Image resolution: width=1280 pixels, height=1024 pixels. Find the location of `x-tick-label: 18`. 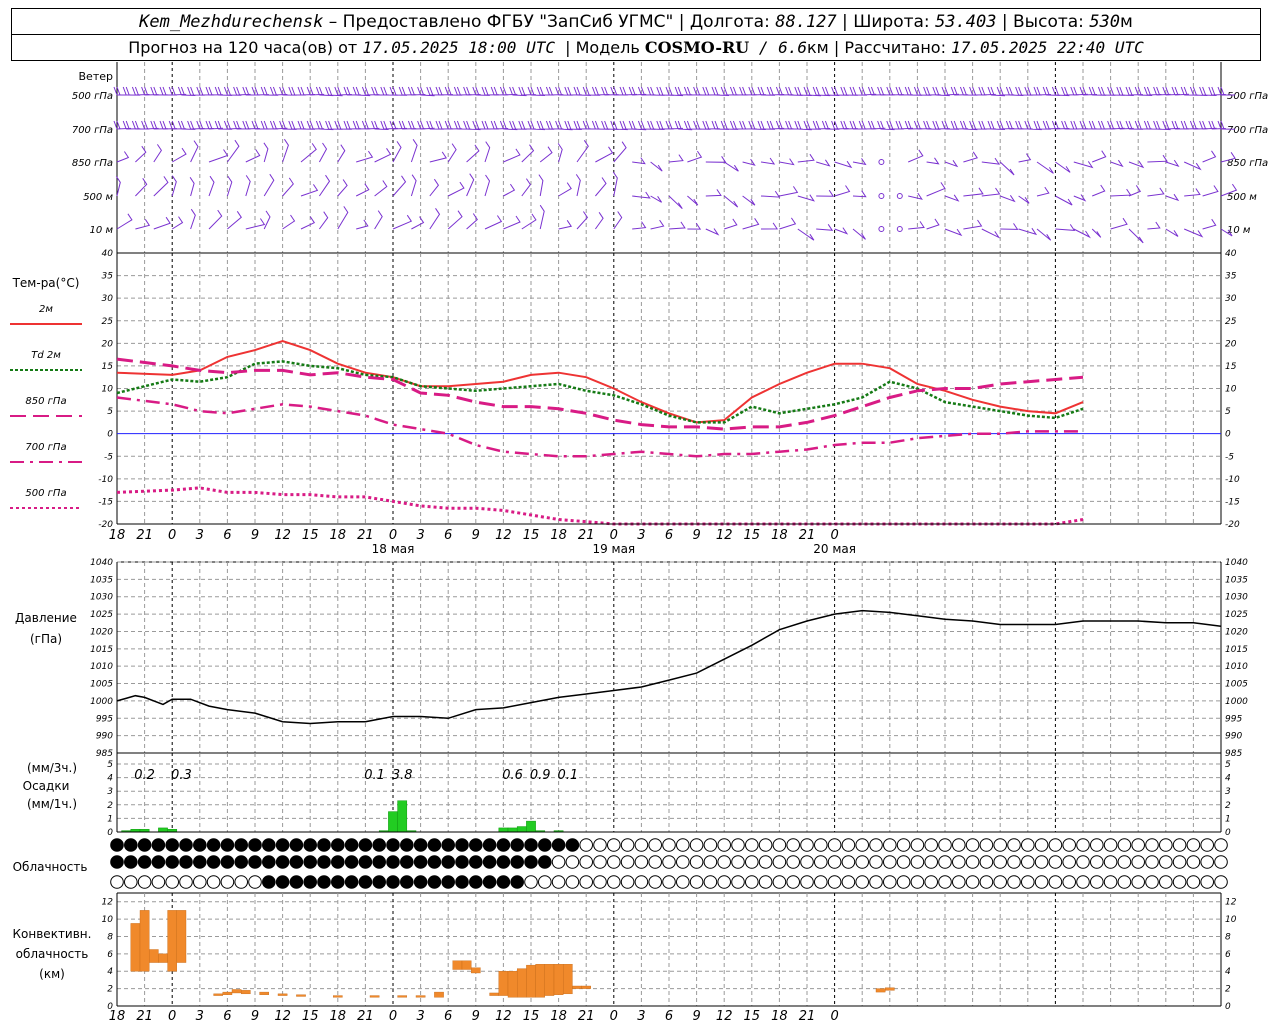

x-tick-label: 18 is located at coordinates (117, 535).